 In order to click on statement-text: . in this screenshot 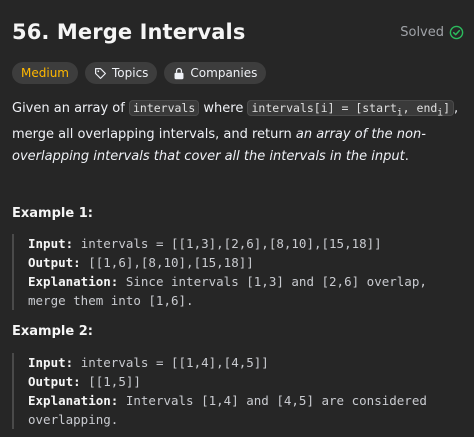, I will do `click(406, 157)`.